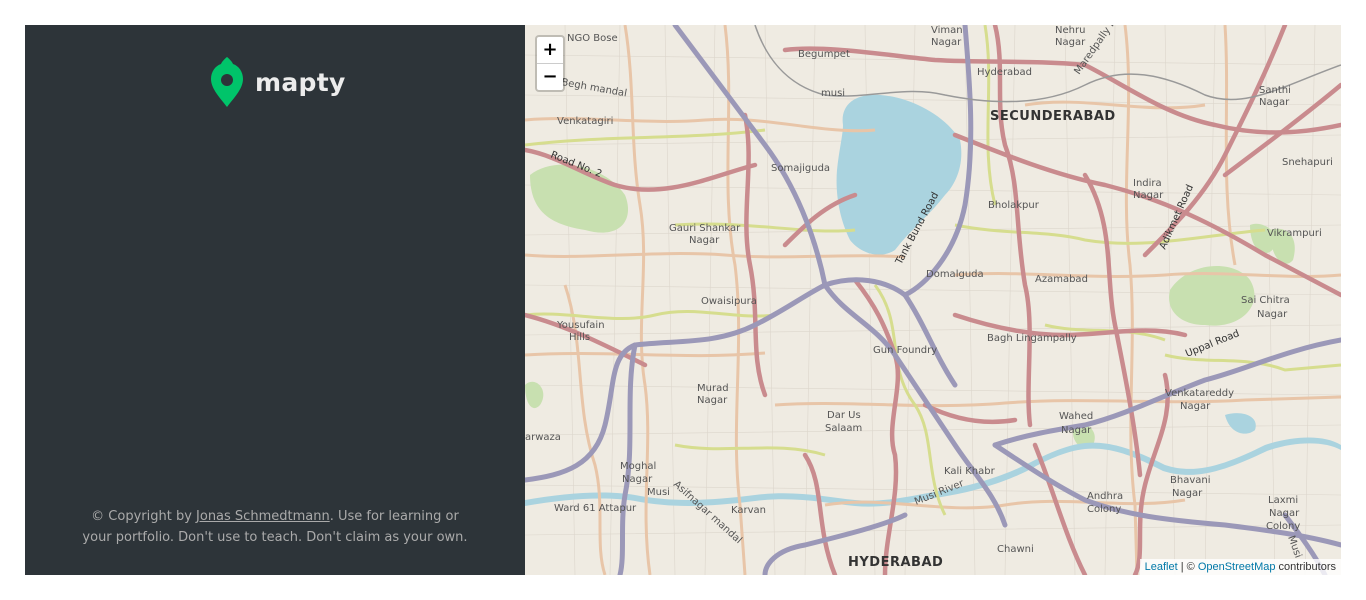  Describe the element at coordinates (543, 437) in the screenshot. I see `label-arwaza: arwaza` at that location.